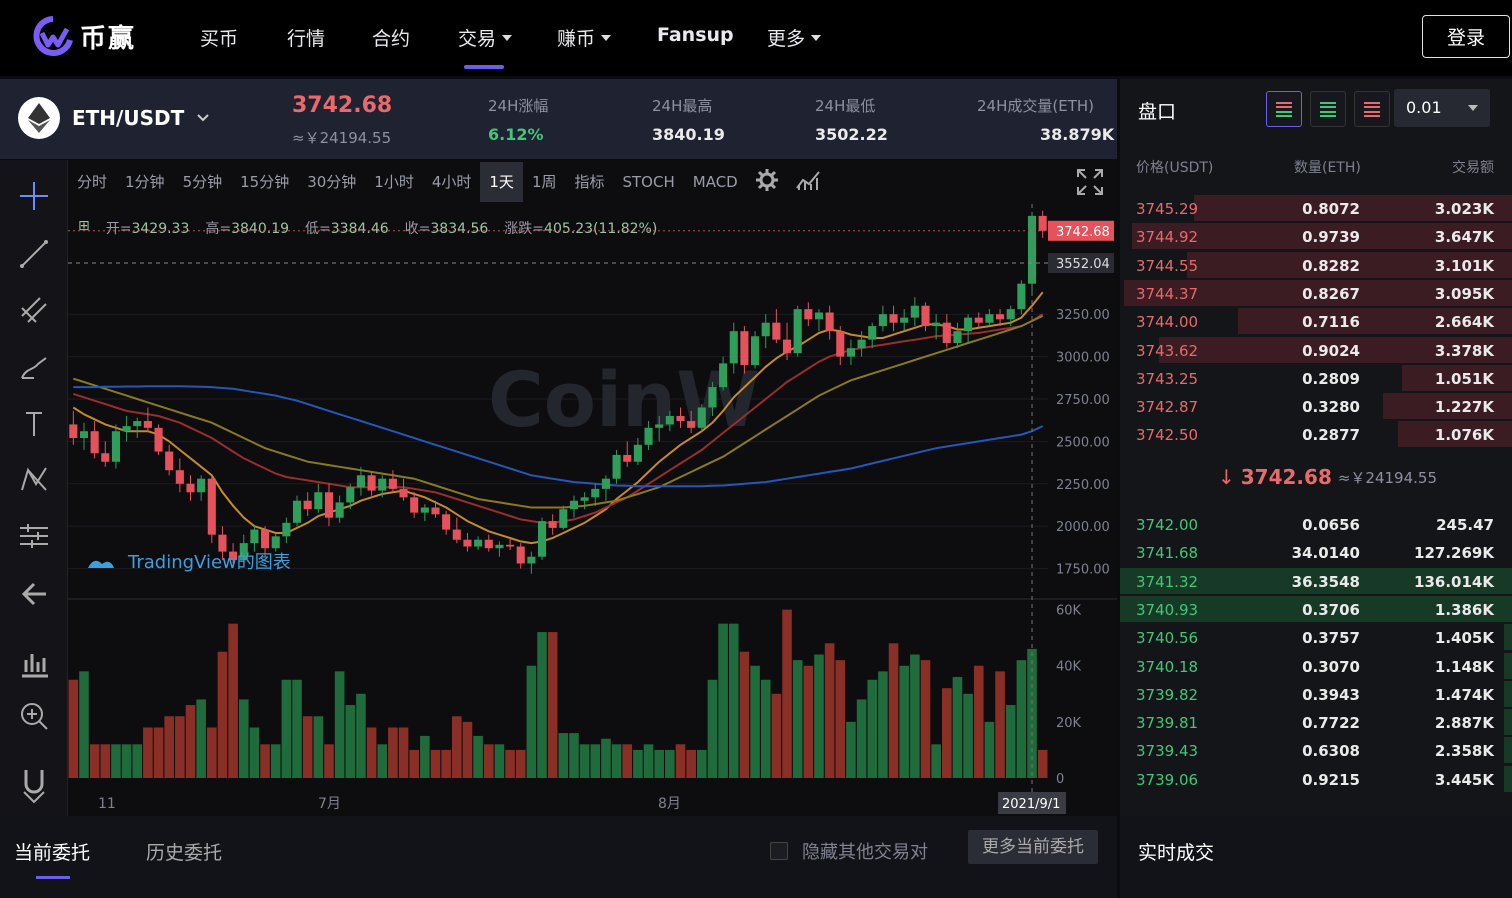 This screenshot has width=1512, height=898. What do you see at coordinates (1316, 378) in the screenshot?
I see `orderbook-row: 3743.25 0.2809 1.051K` at bounding box center [1316, 378].